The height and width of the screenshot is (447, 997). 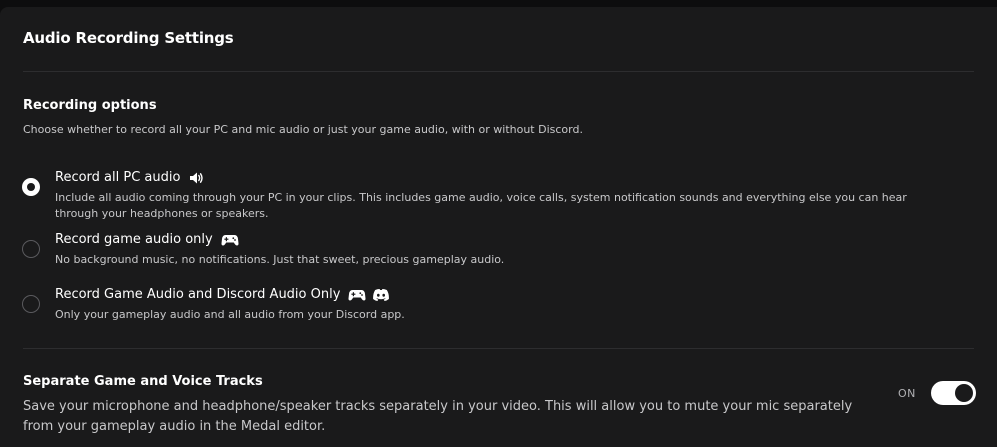 What do you see at coordinates (907, 393) in the screenshot?
I see `toggle-state-label: ON` at bounding box center [907, 393].